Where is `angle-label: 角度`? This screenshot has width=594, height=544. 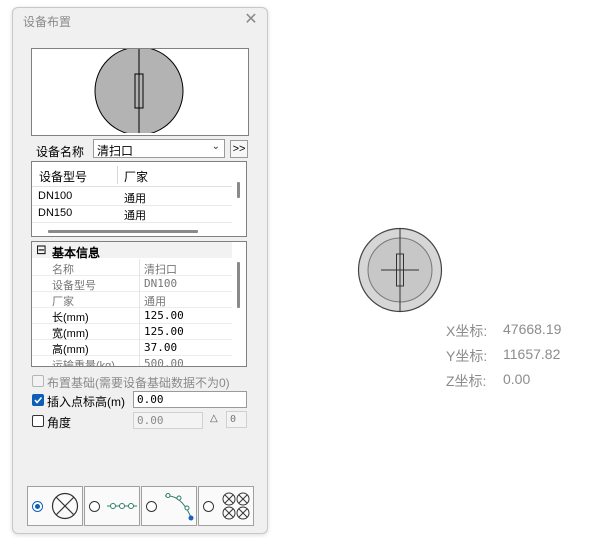 angle-label: 角度 is located at coordinates (59, 423).